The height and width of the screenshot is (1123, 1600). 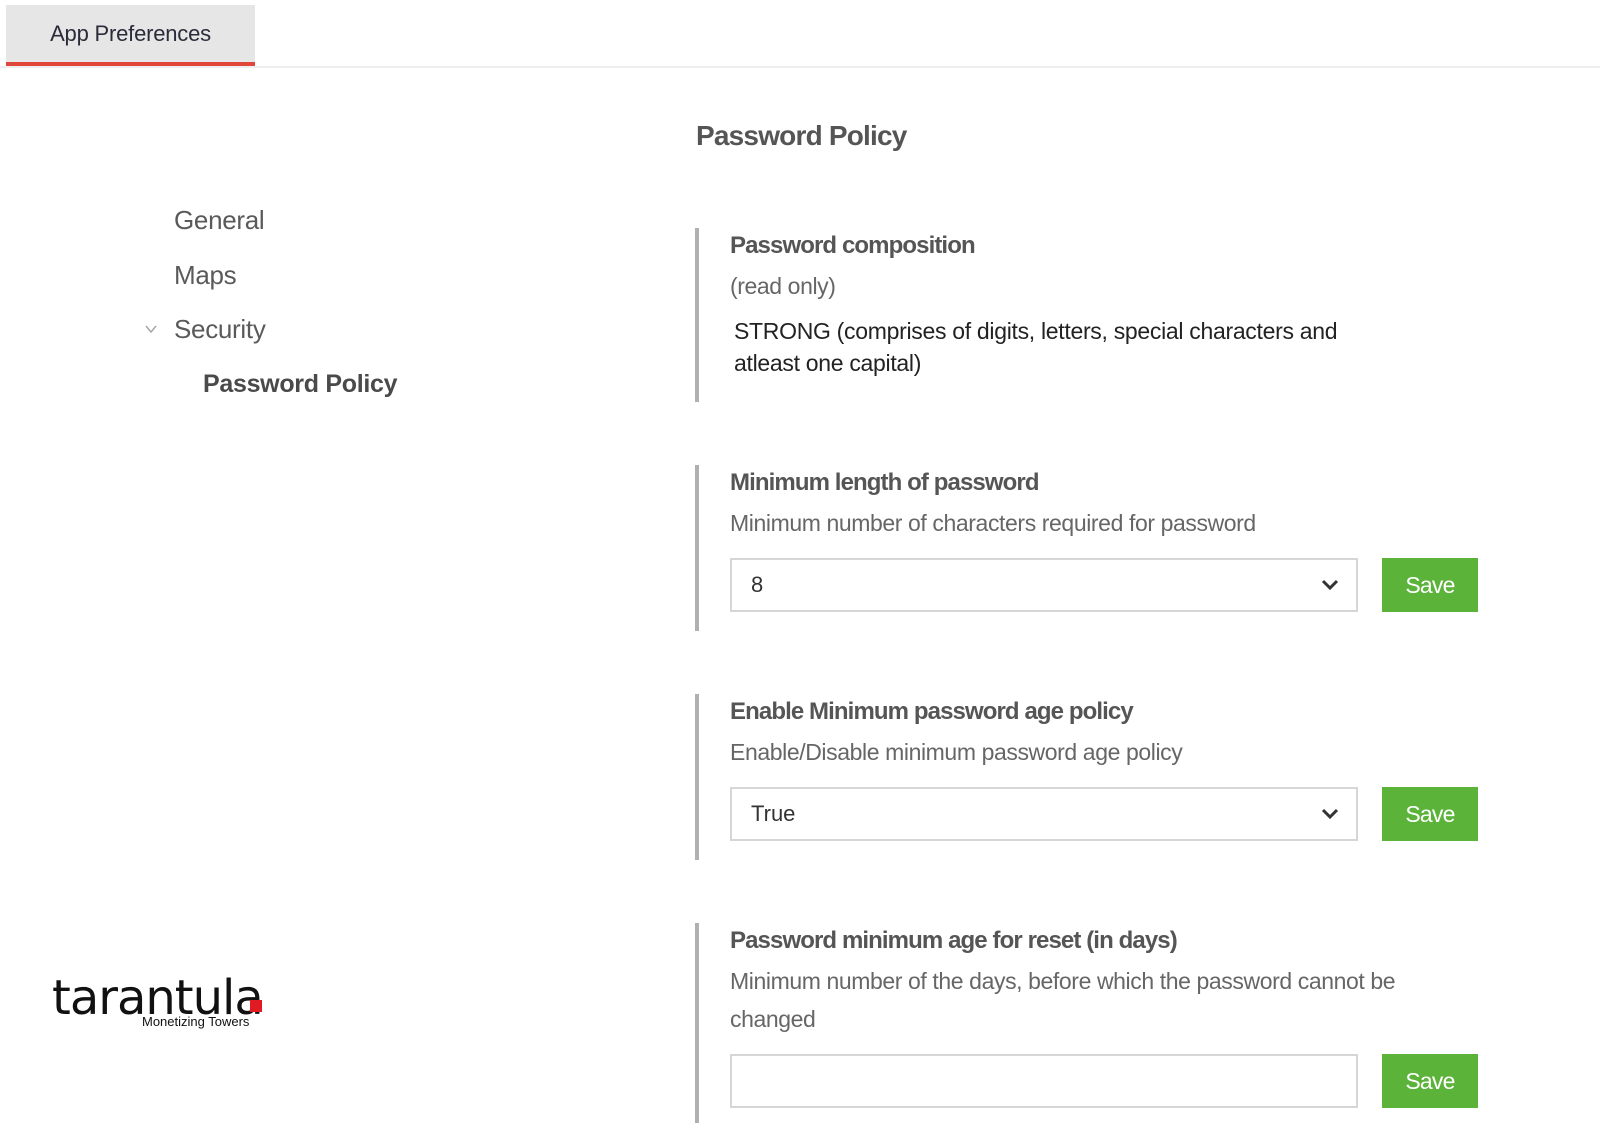 I want to click on section-title: Password minimum age for reset (in days), so click(x=954, y=940).